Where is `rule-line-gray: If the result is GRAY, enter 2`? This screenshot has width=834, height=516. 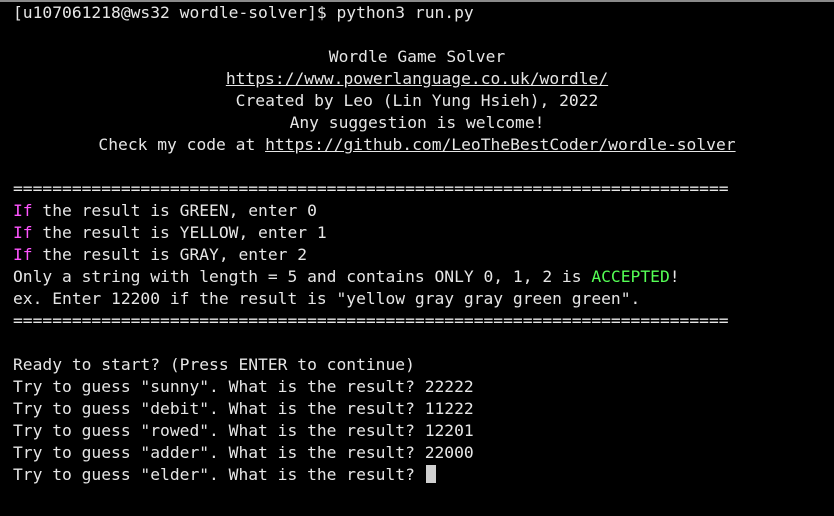 rule-line-gray: If the result is GRAY, enter 2 is located at coordinates (160, 255).